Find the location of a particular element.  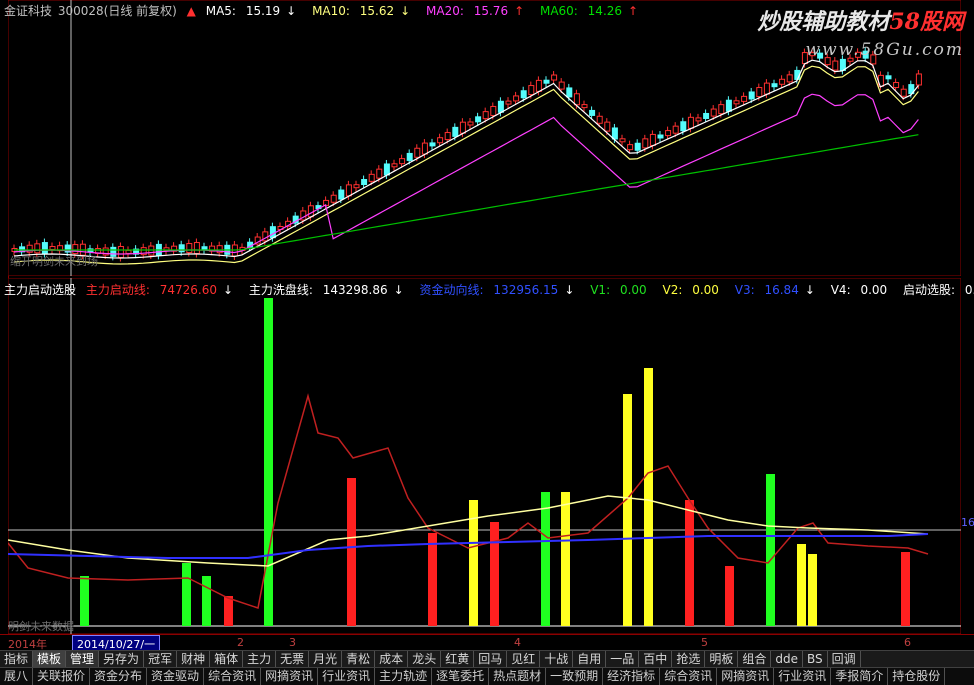

tab-item: 明板 is located at coordinates (722, 659).